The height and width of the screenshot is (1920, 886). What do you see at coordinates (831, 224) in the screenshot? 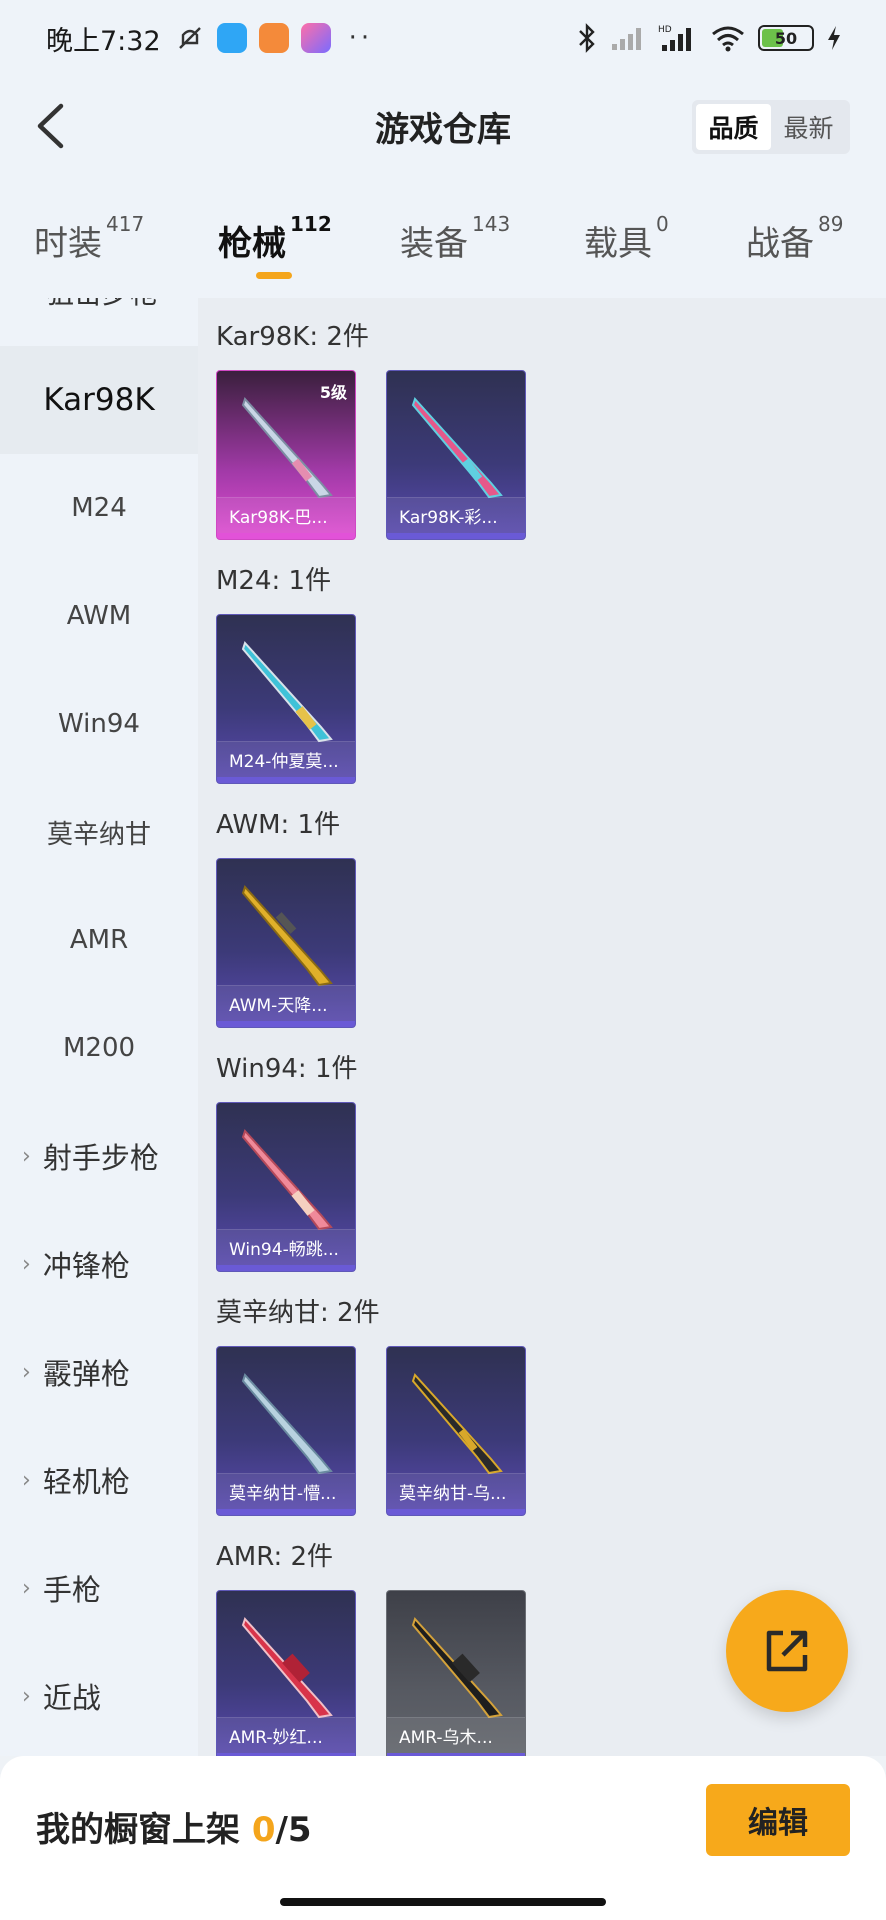
I see `tab-count: 89` at bounding box center [831, 224].